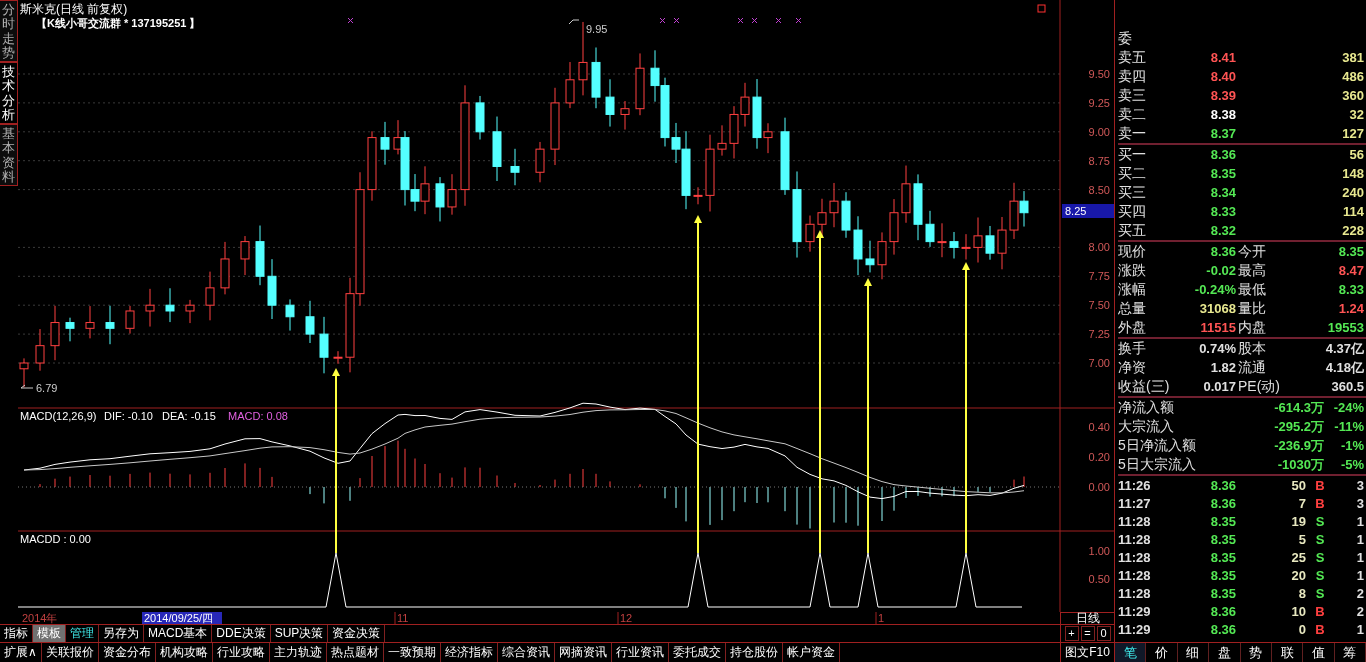  What do you see at coordinates (49, 633) in the screenshot?
I see `indicator-tab: 模板` at bounding box center [49, 633].